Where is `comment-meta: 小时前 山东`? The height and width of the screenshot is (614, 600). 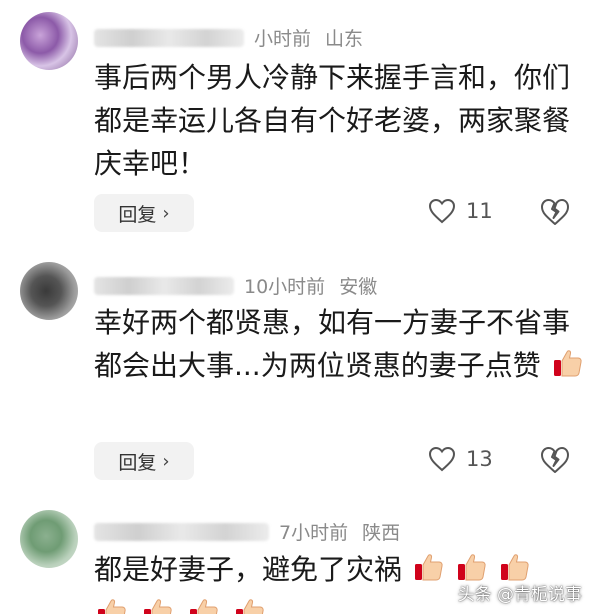 comment-meta: 小时前 山东 is located at coordinates (228, 37).